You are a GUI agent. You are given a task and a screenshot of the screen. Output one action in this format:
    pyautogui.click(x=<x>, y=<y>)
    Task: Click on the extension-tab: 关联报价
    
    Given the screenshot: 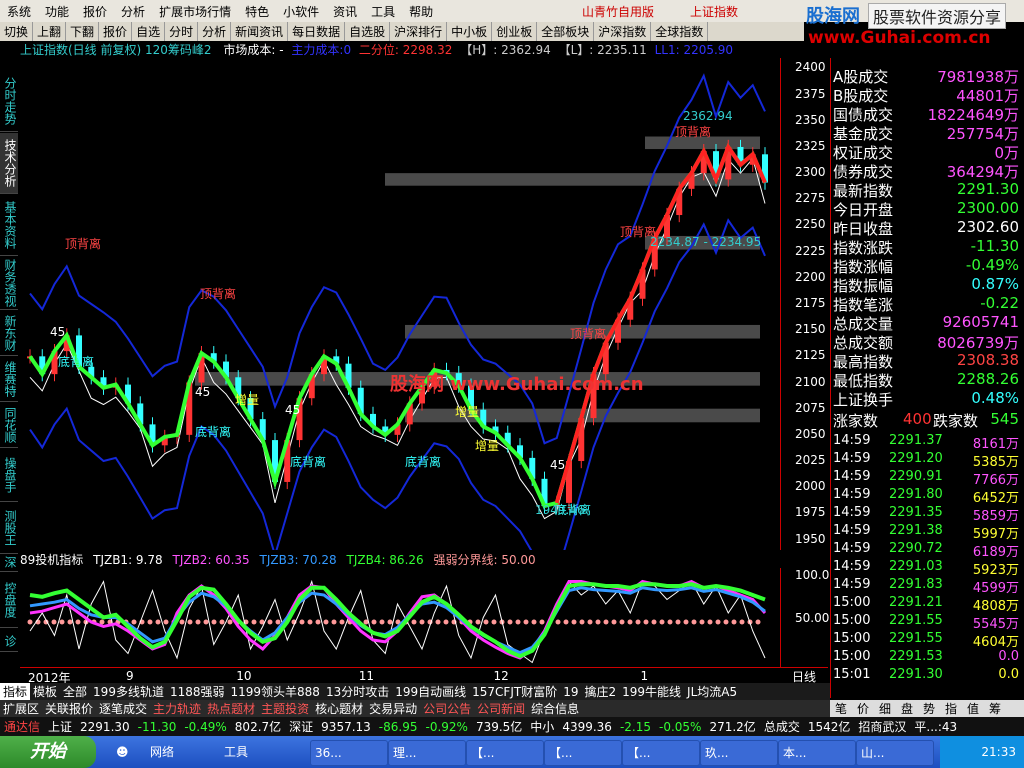 What is the action you would take?
    pyautogui.click(x=69, y=708)
    